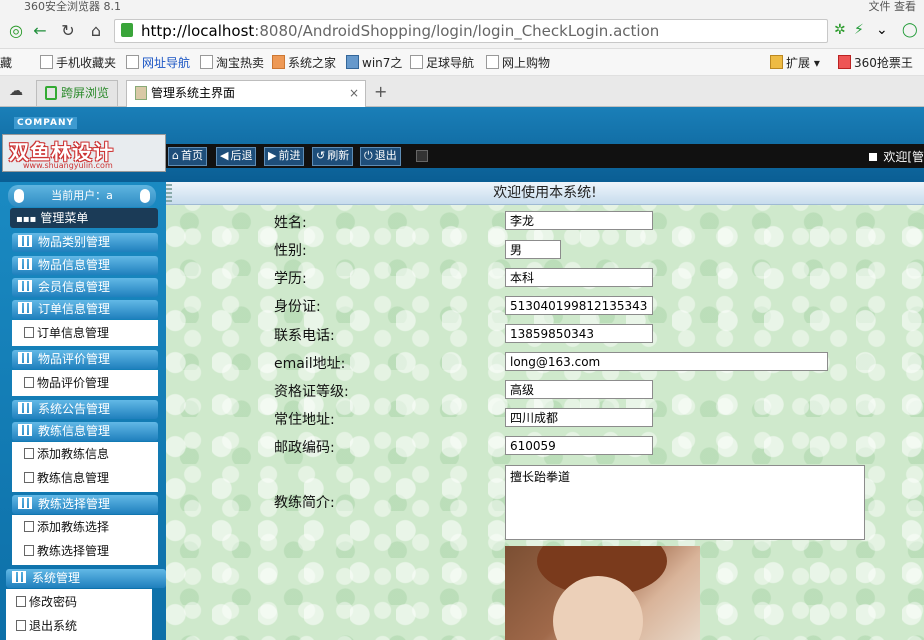 The width and height of the screenshot is (924, 640). Describe the element at coordinates (462, 7) in the screenshot. I see `browser-title-bar: 360安全浏览器 8.1 文件 查看` at that location.